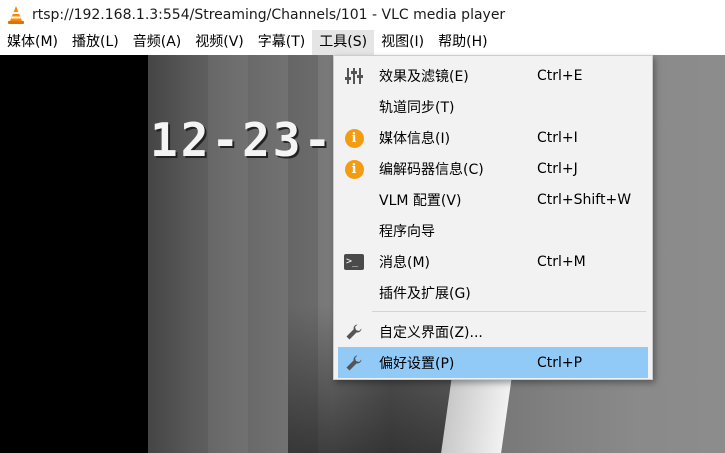 This screenshot has width=725, height=453. Describe the element at coordinates (493, 168) in the screenshot. I see `menu-item-codec-info: i 编解码器信息(C) Ctrl+J` at that location.